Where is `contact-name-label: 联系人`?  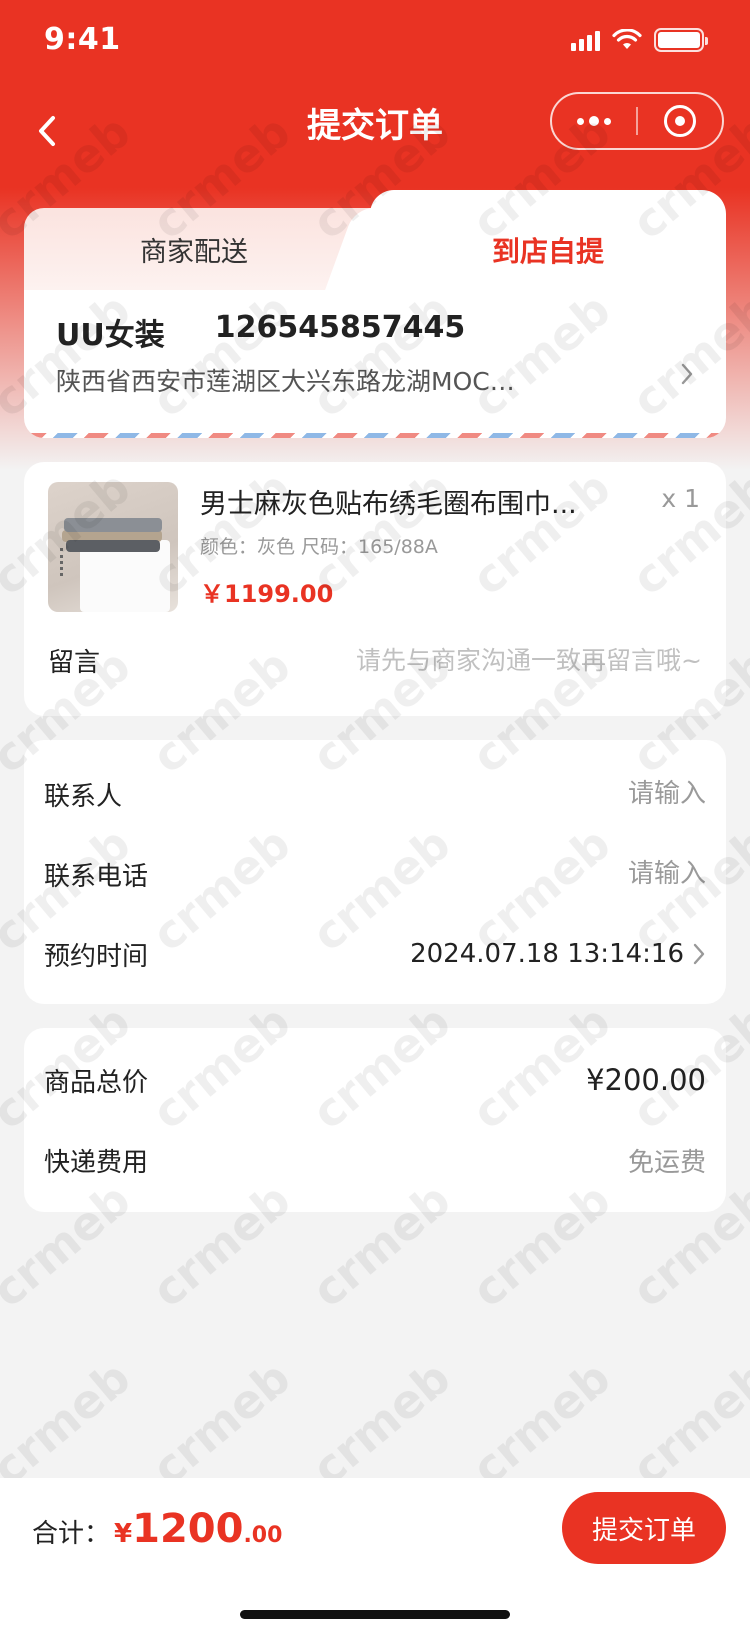 contact-name-label: 联系人 is located at coordinates (83, 796).